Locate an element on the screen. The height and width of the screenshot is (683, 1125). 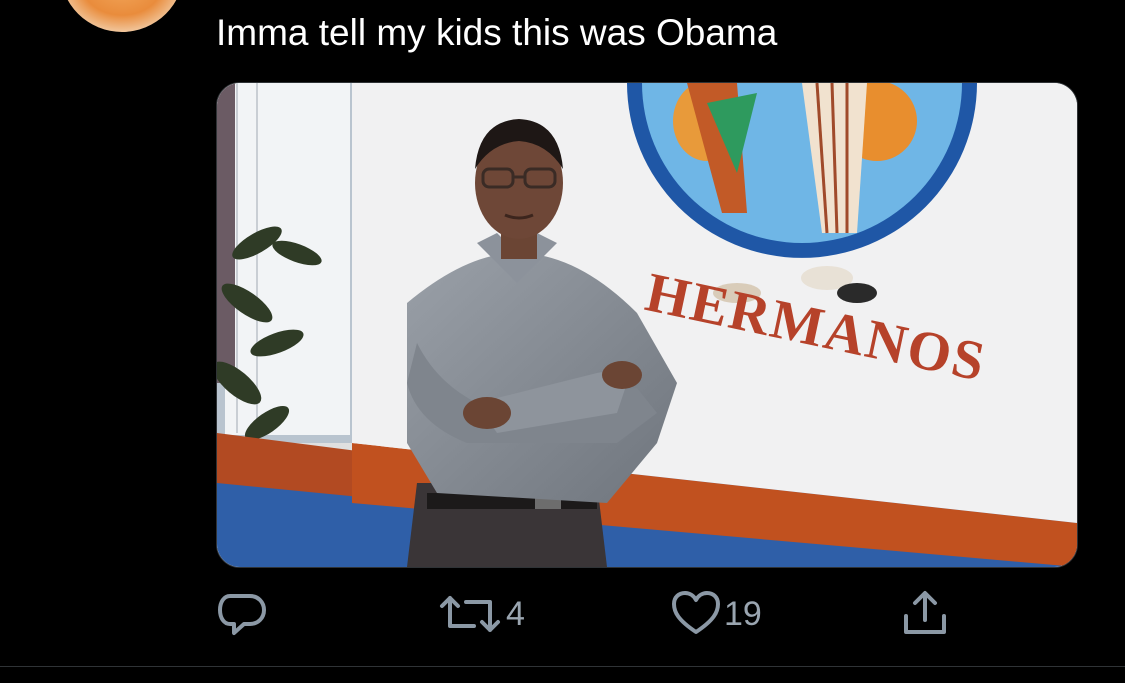
reply-button is located at coordinates (244, 614).